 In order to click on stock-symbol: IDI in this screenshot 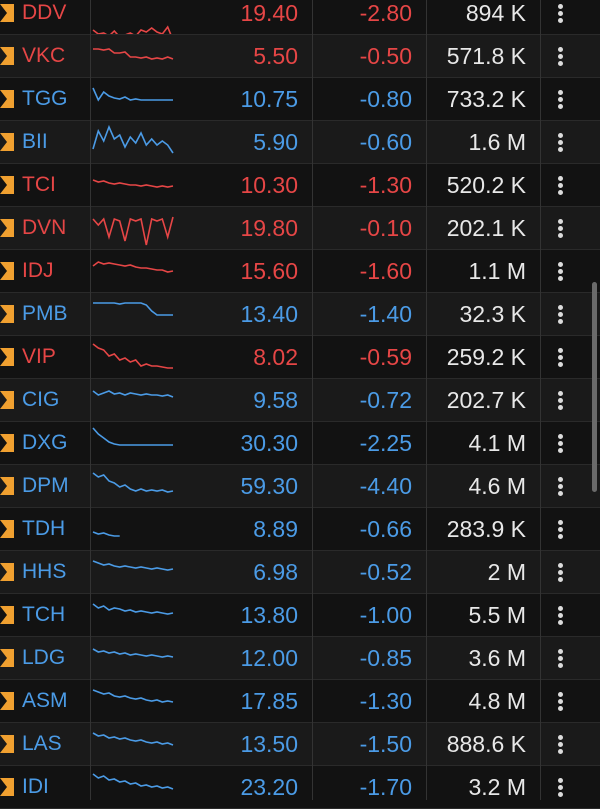, I will do `click(35, 786)`.